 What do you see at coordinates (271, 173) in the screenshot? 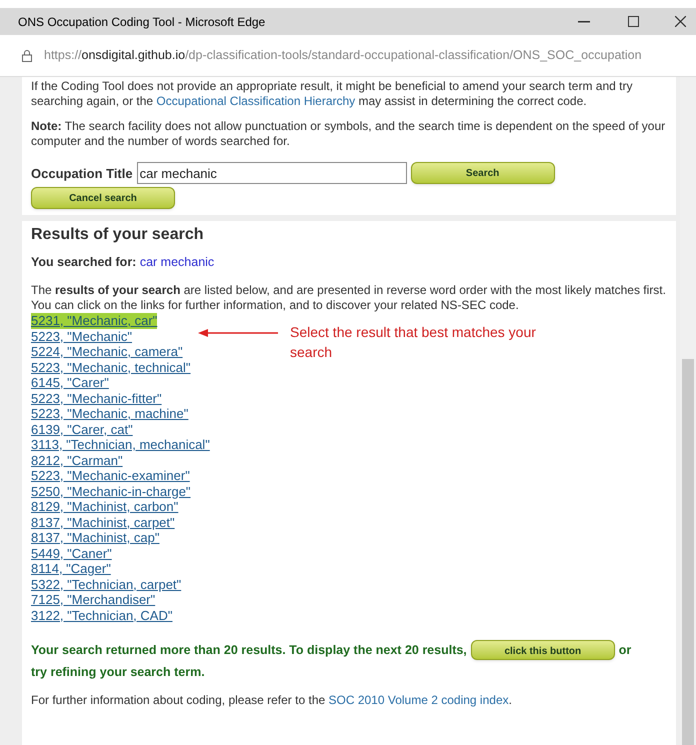
I see `occupation-title-field: car mechanic` at bounding box center [271, 173].